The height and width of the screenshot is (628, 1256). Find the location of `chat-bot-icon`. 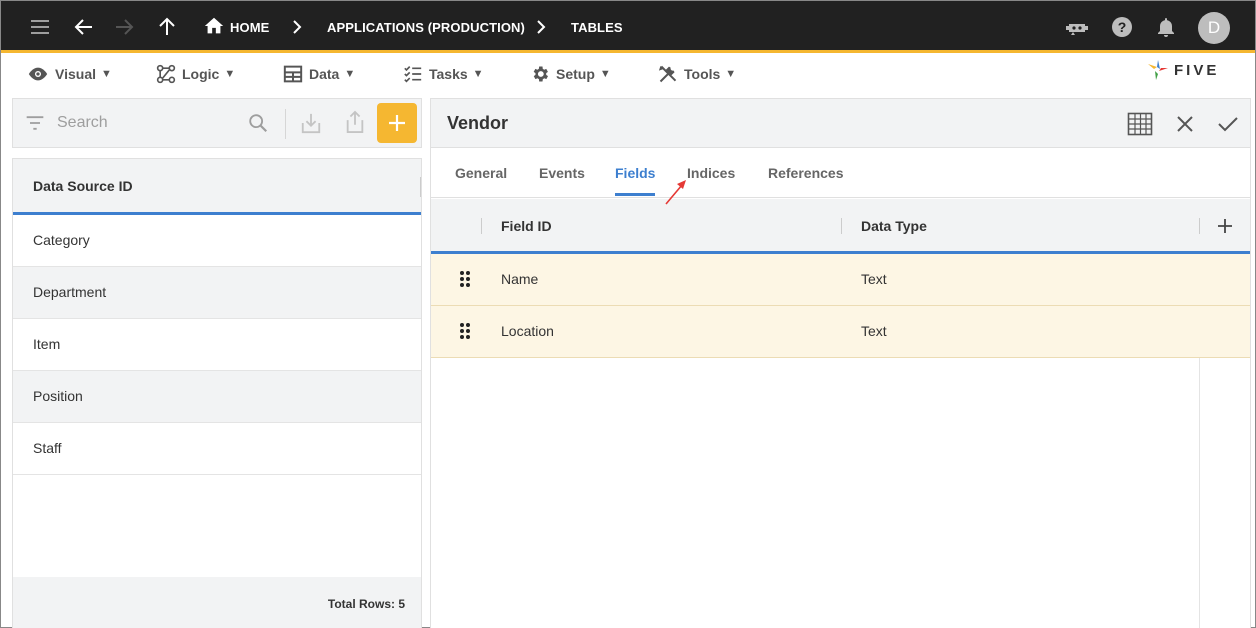

chat-bot-icon is located at coordinates (1077, 27).